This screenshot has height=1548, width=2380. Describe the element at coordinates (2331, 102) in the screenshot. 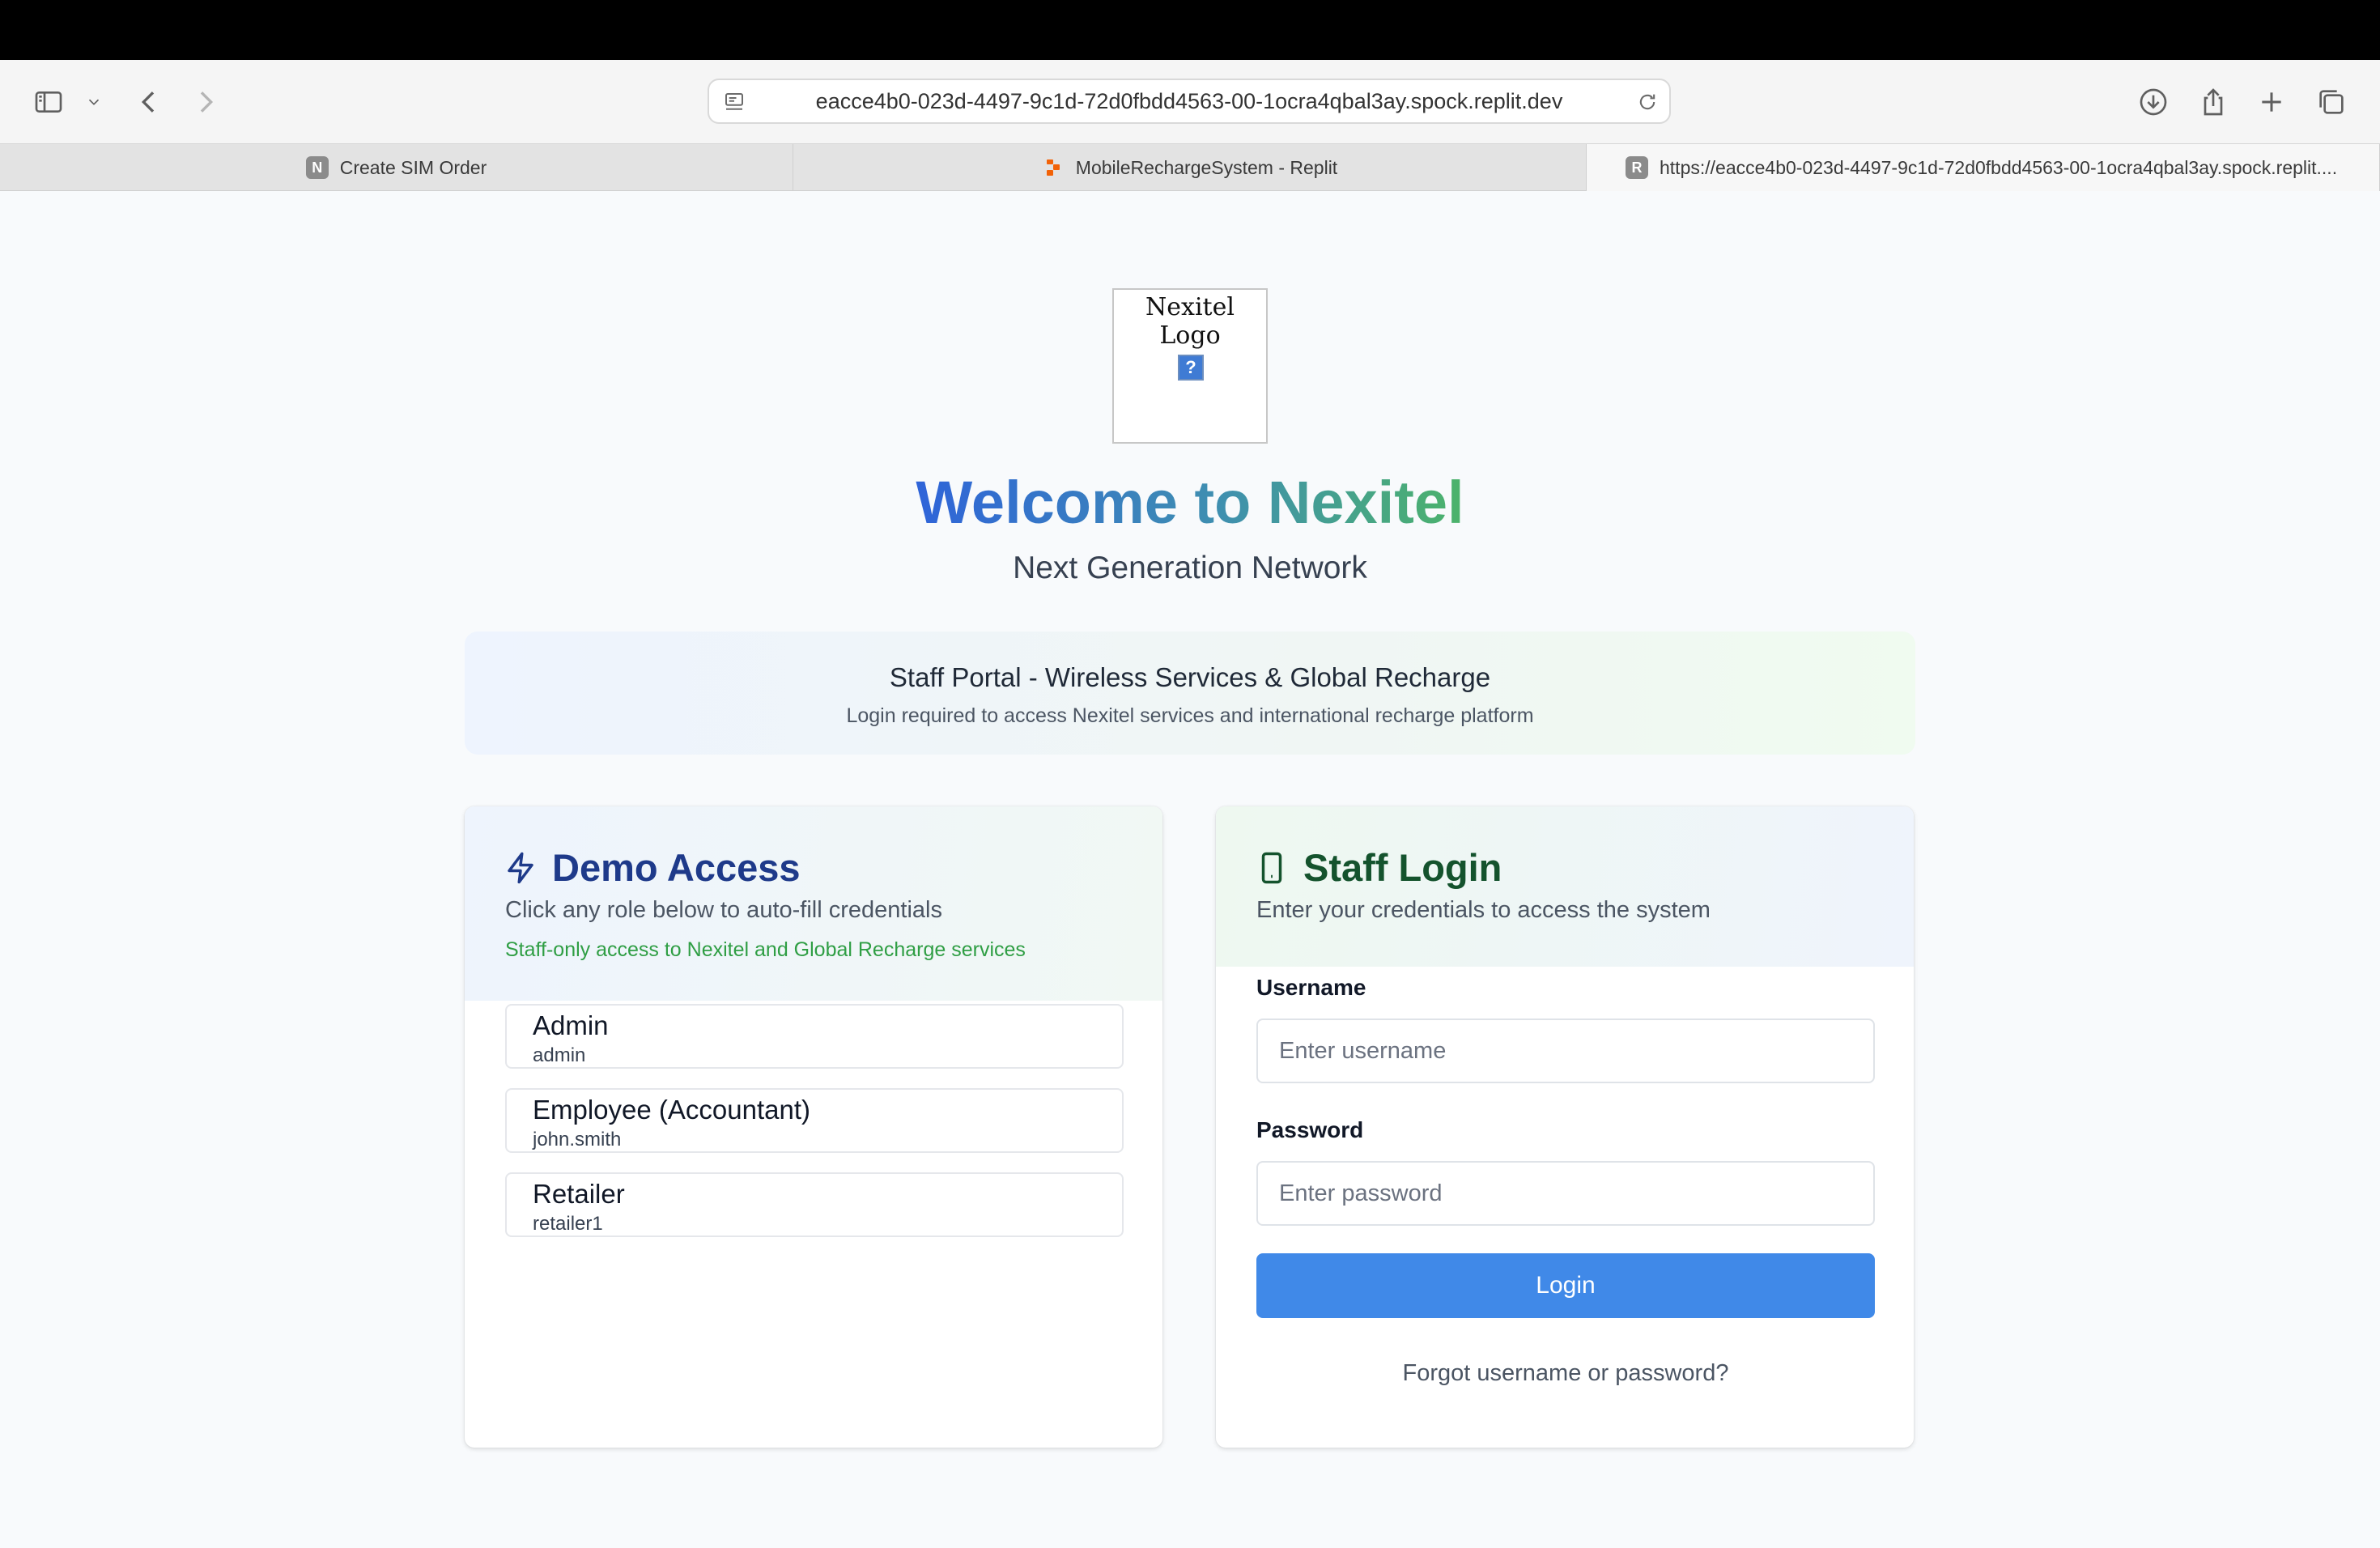

I see `tab-overview-icon` at that location.